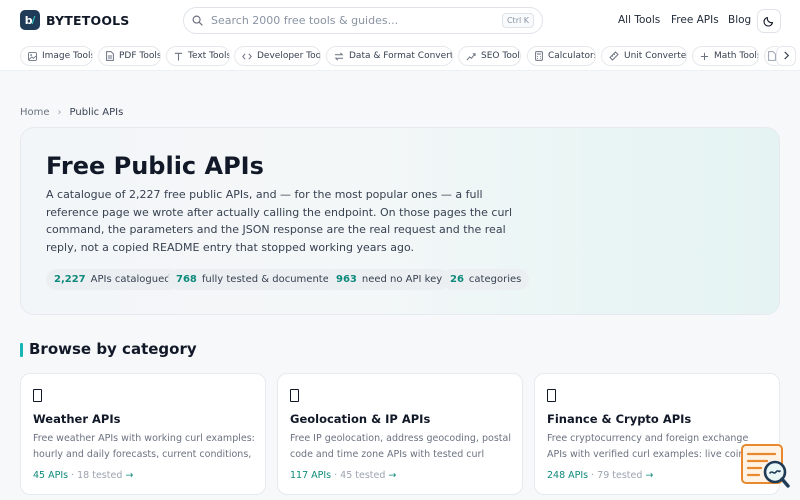  Describe the element at coordinates (77, 419) in the screenshot. I see `card-title: Weather APIs` at that location.